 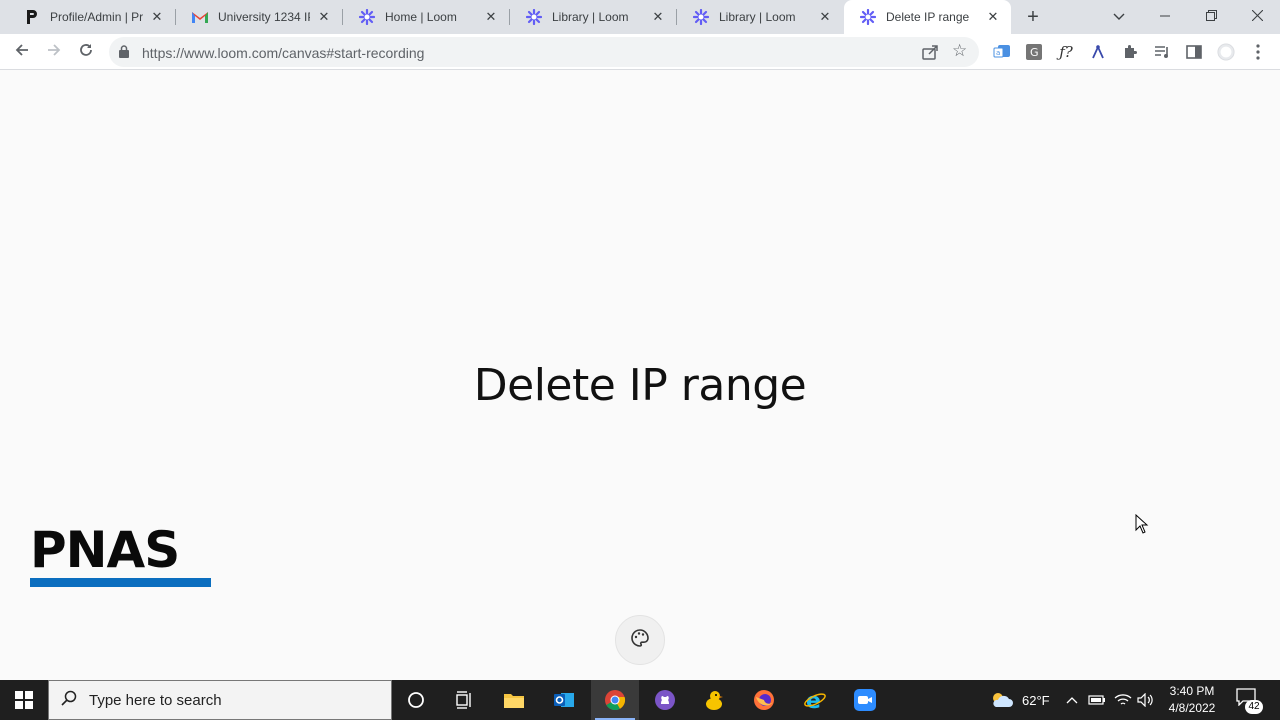 I want to click on chevron-up-icon, so click(x=1072, y=700).